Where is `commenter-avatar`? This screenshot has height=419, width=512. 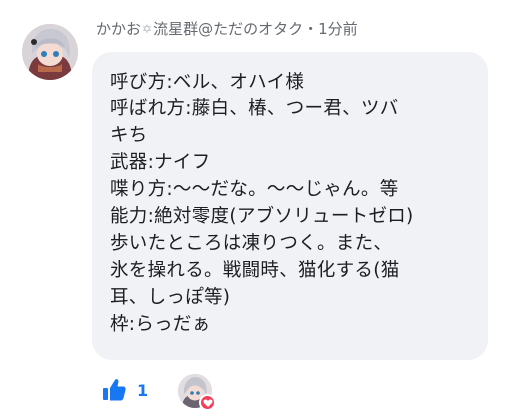 commenter-avatar is located at coordinates (50, 52).